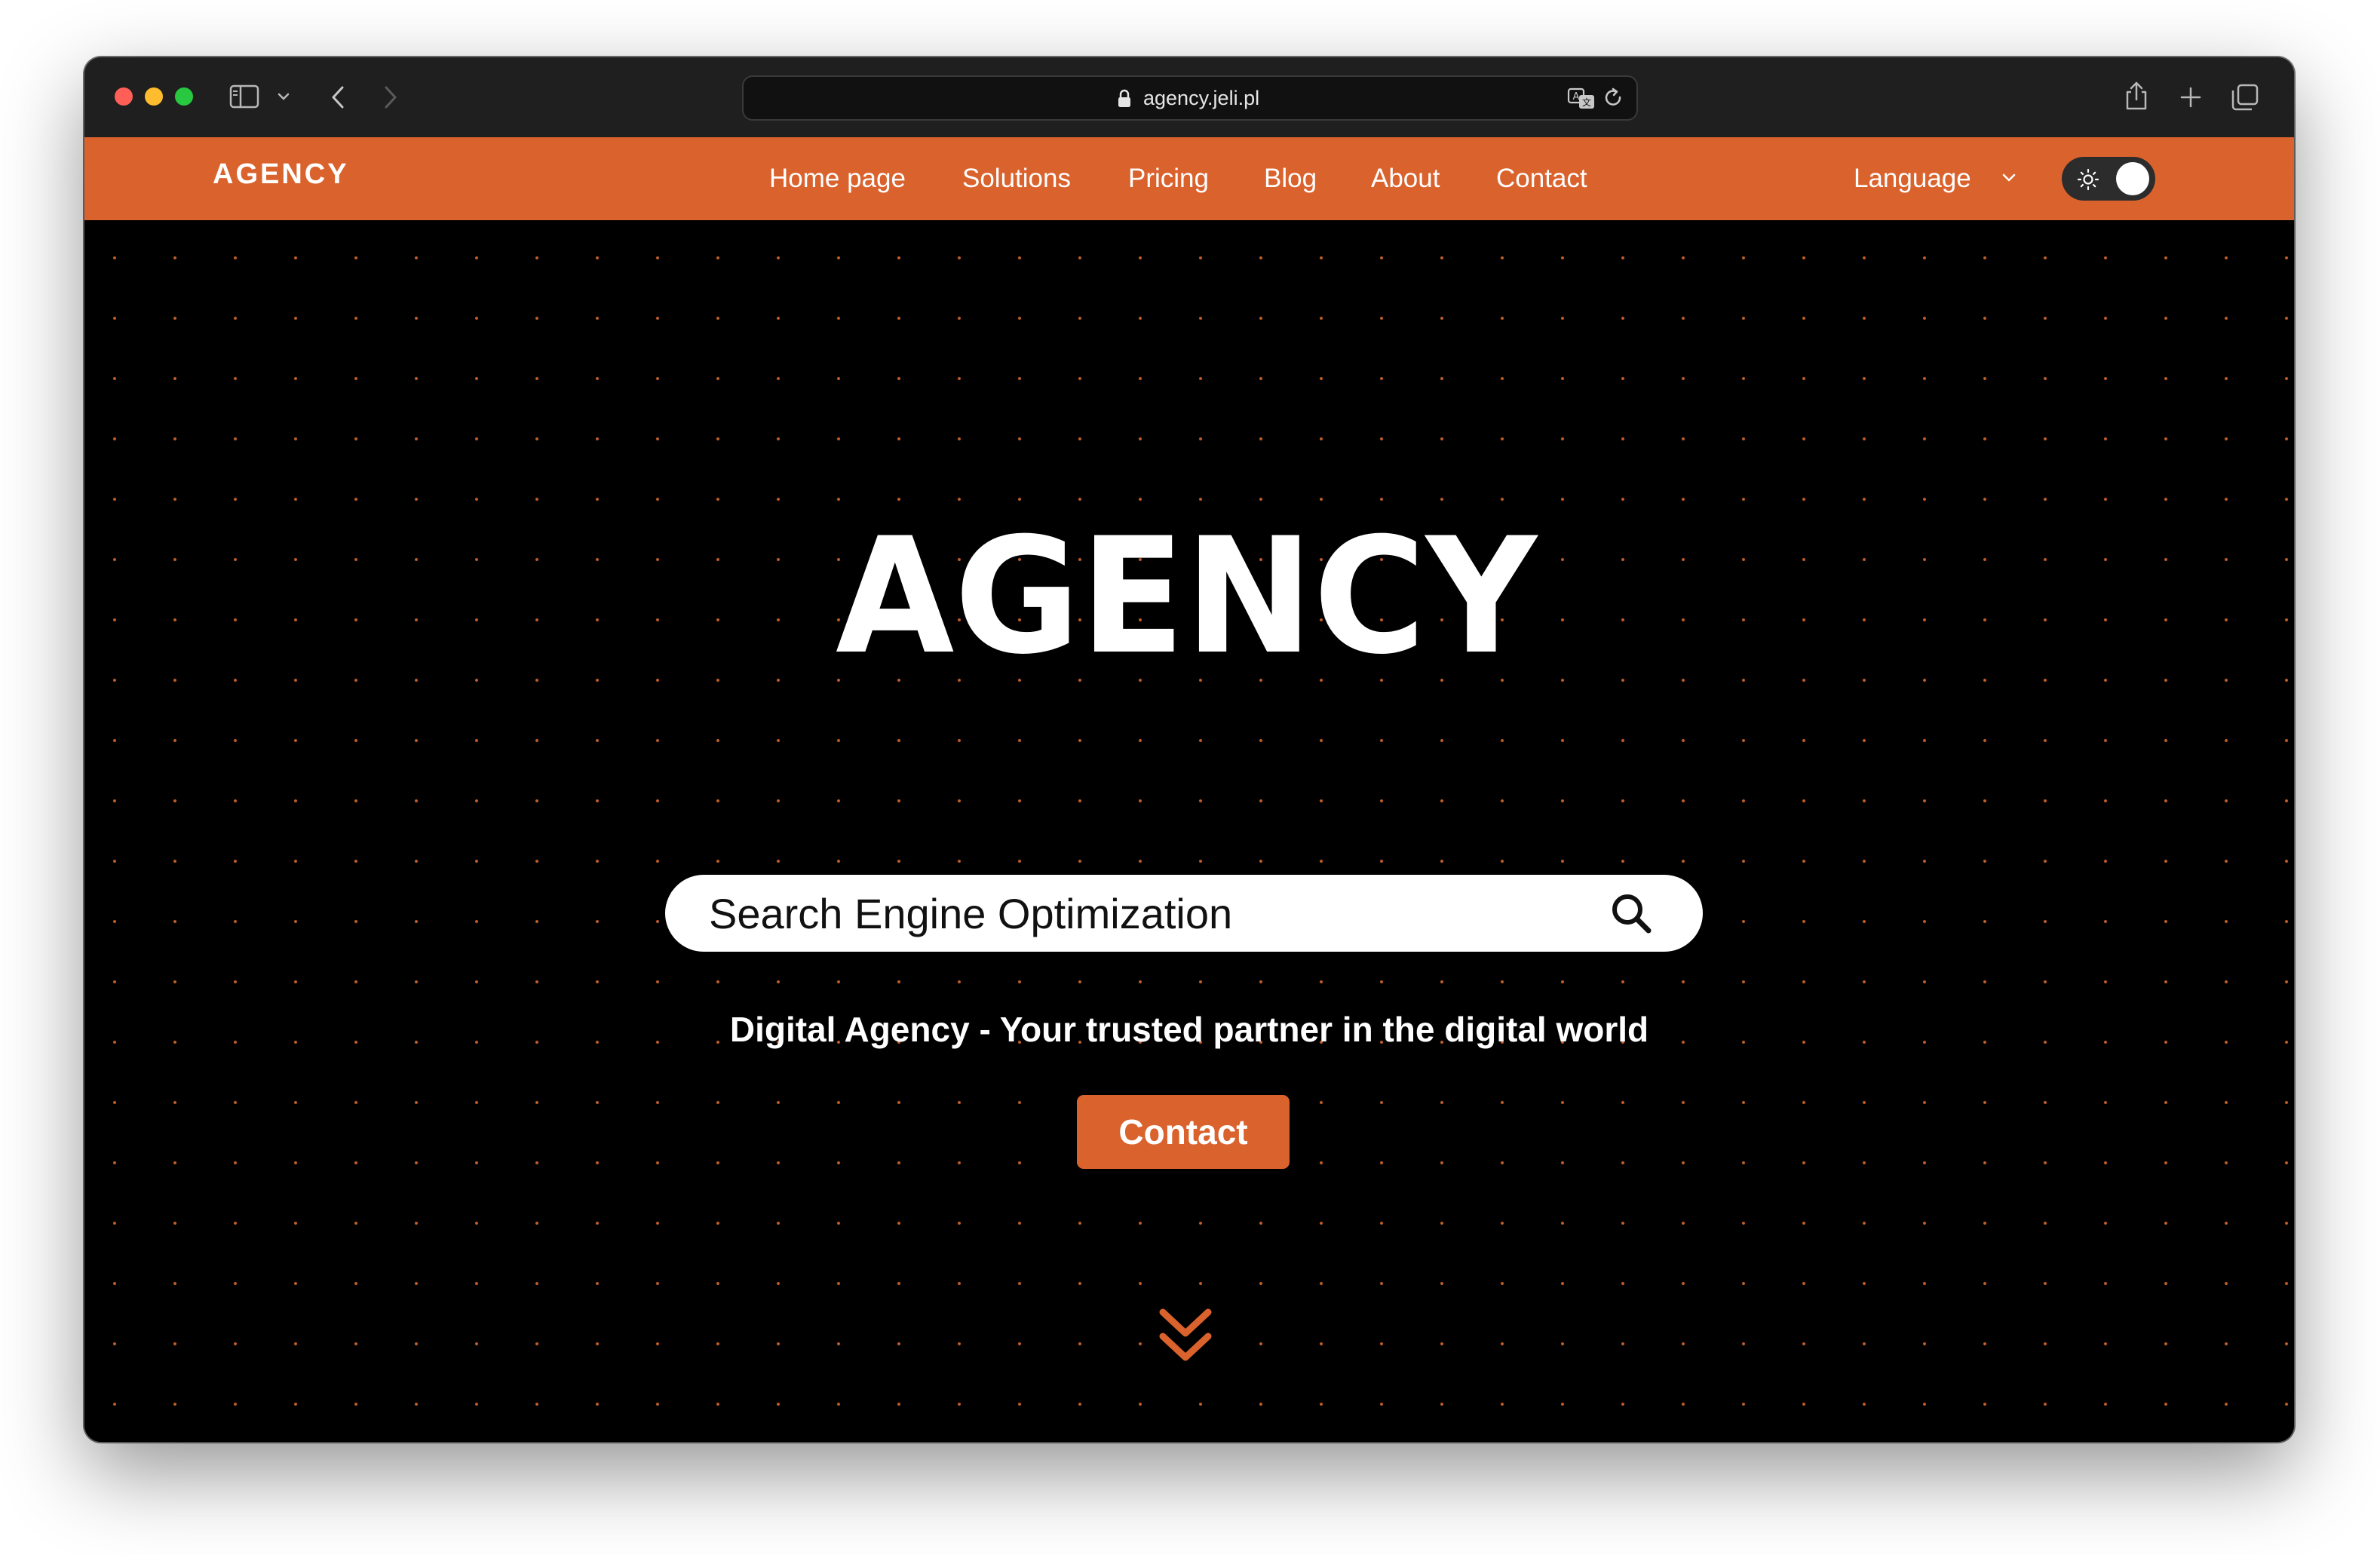  What do you see at coordinates (1124, 98) in the screenshot?
I see `lock-icon` at bounding box center [1124, 98].